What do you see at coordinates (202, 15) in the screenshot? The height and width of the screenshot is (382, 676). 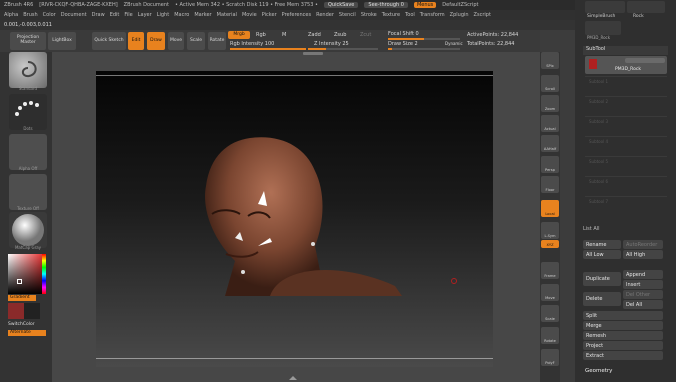 I see `menu-item-marker: Marker` at bounding box center [202, 15].